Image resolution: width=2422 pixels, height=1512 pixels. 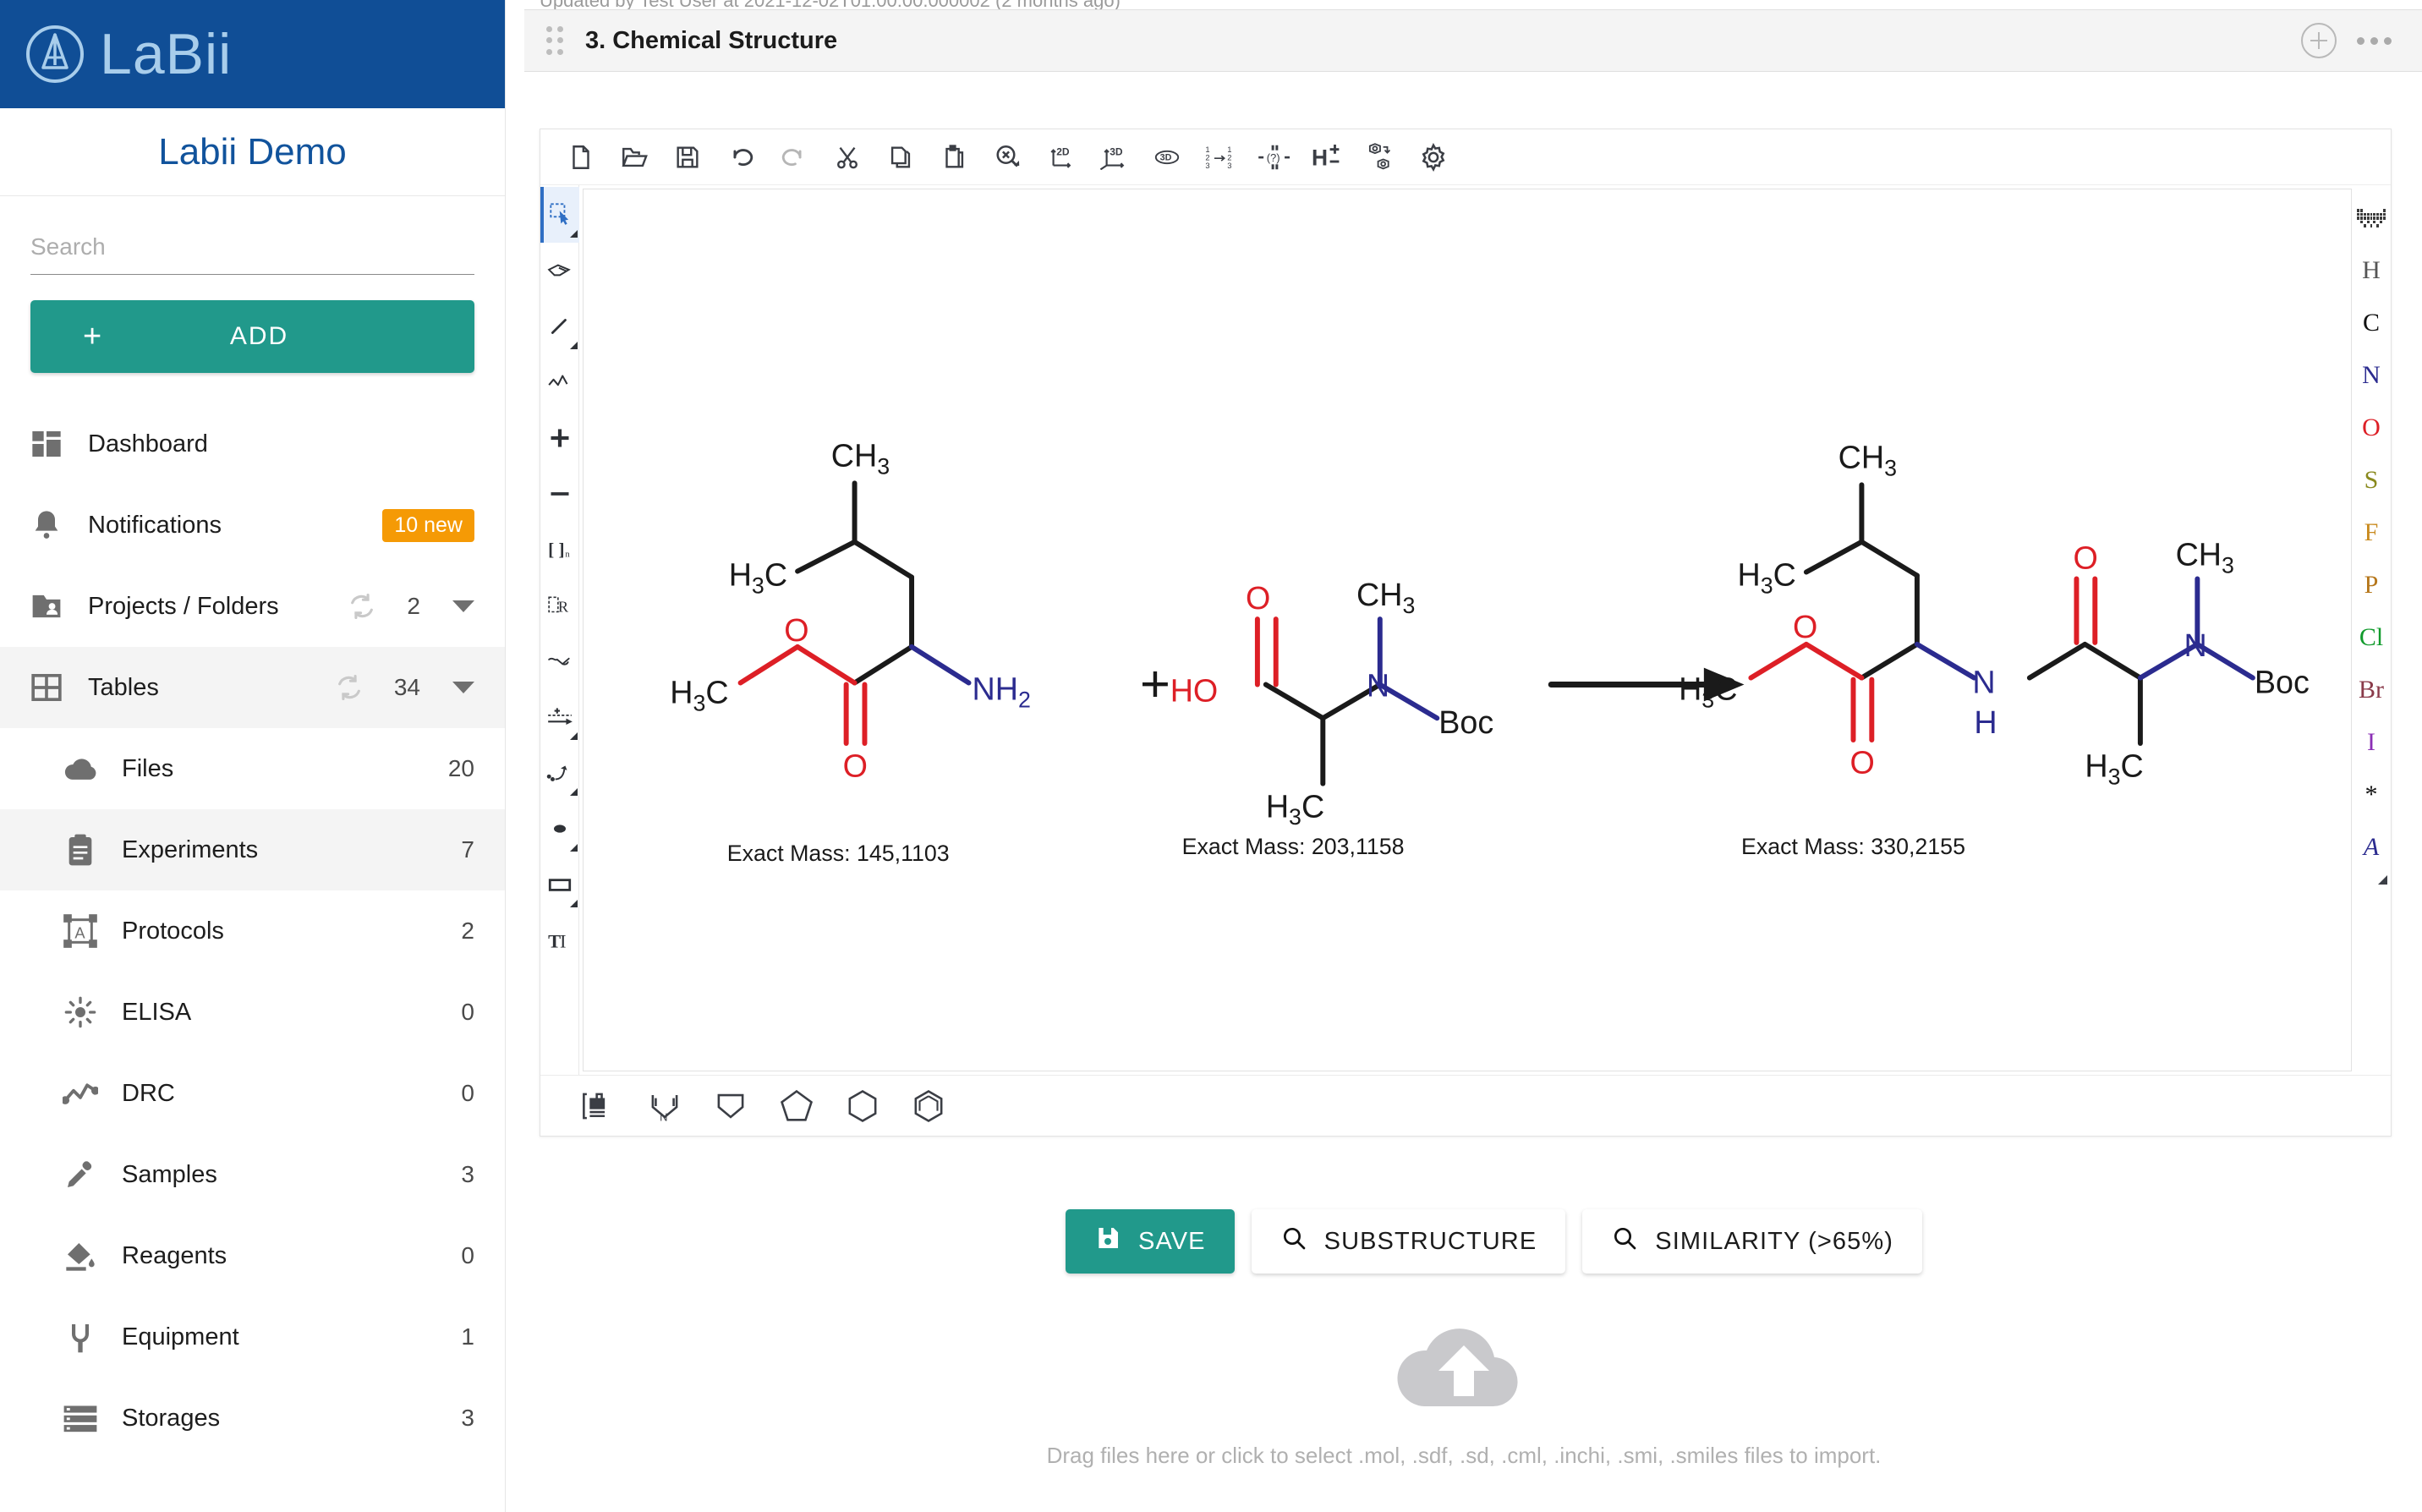 I want to click on sidebar-item-tables: Tables 34, so click(x=252, y=687).